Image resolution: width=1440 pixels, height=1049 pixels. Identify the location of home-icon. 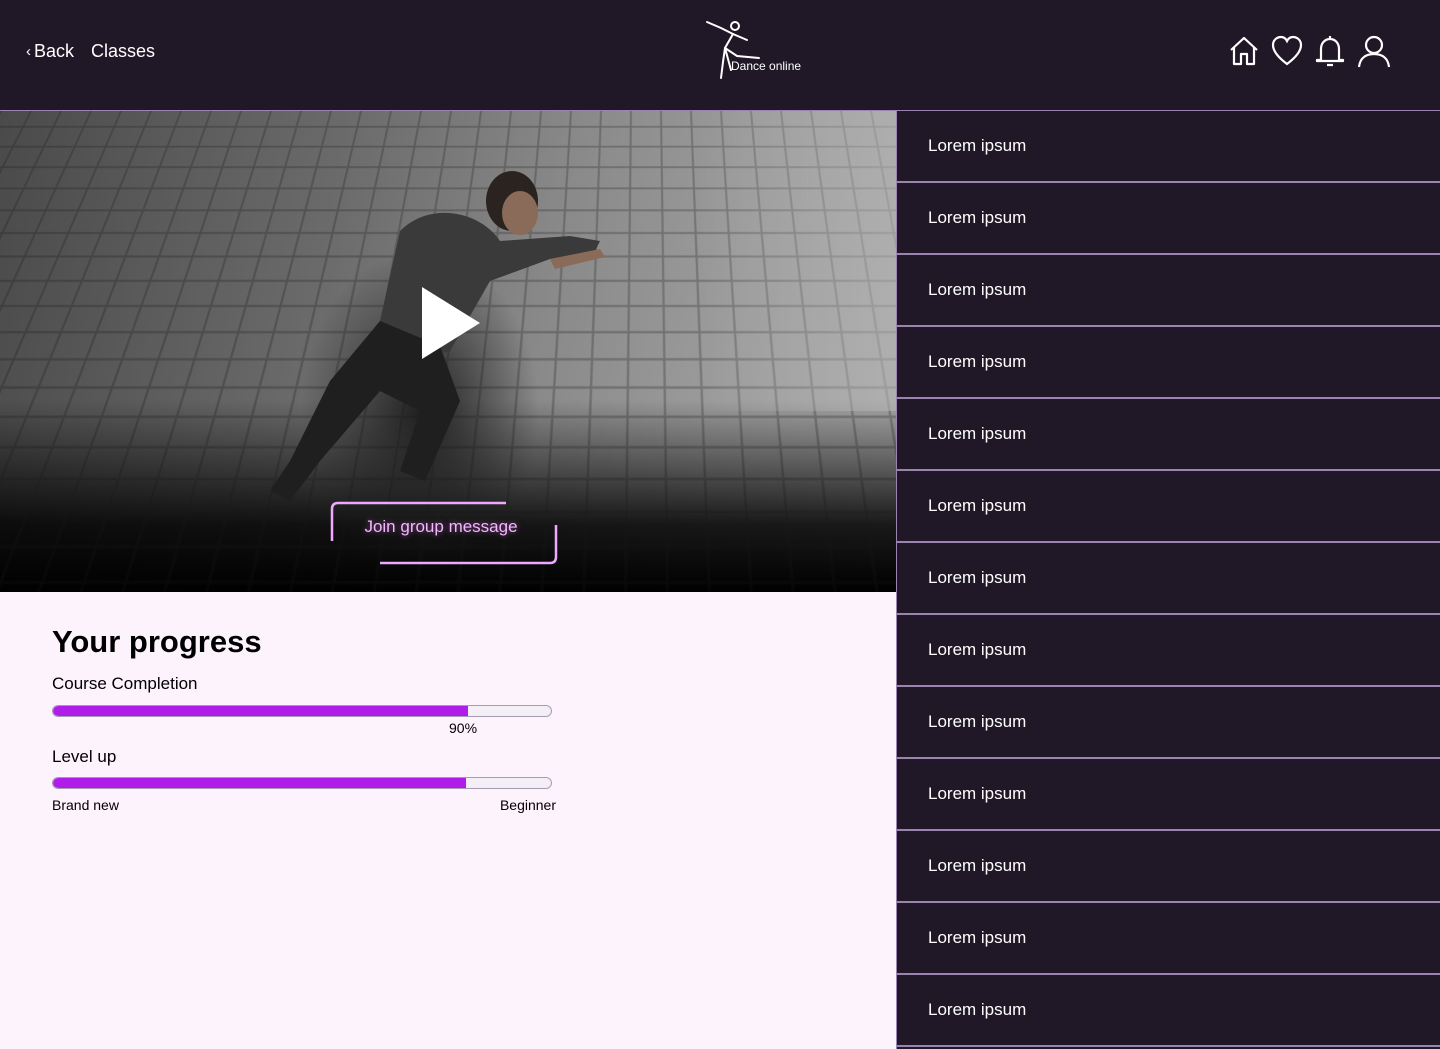
(1244, 51).